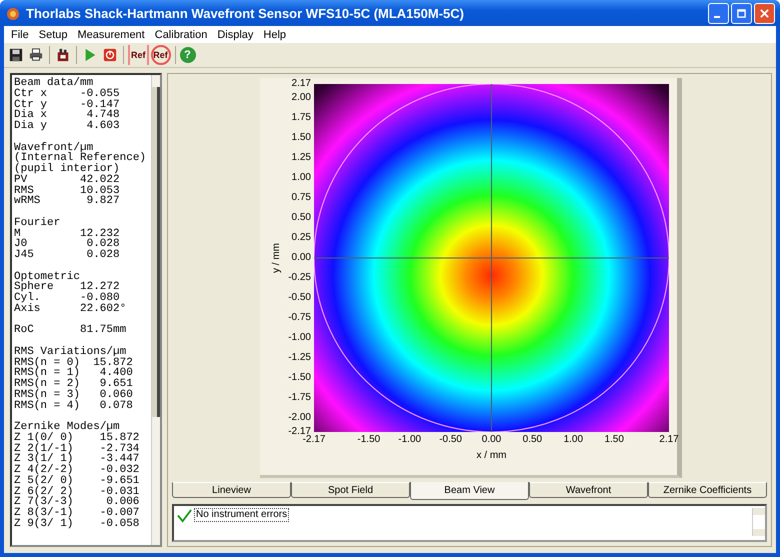  I want to click on maximize-button, so click(741, 13).